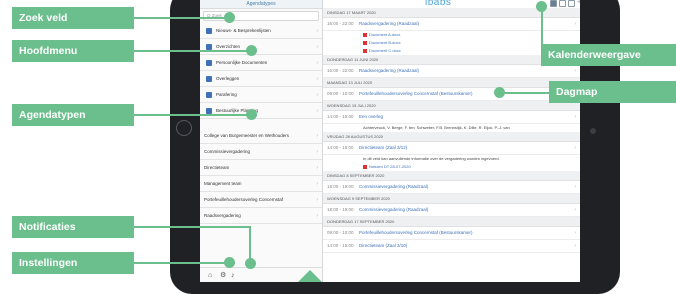 The width and height of the screenshot is (676, 294). What do you see at coordinates (228, 78) in the screenshot?
I see `sidebar-item-label: Overleggen` at bounding box center [228, 78].